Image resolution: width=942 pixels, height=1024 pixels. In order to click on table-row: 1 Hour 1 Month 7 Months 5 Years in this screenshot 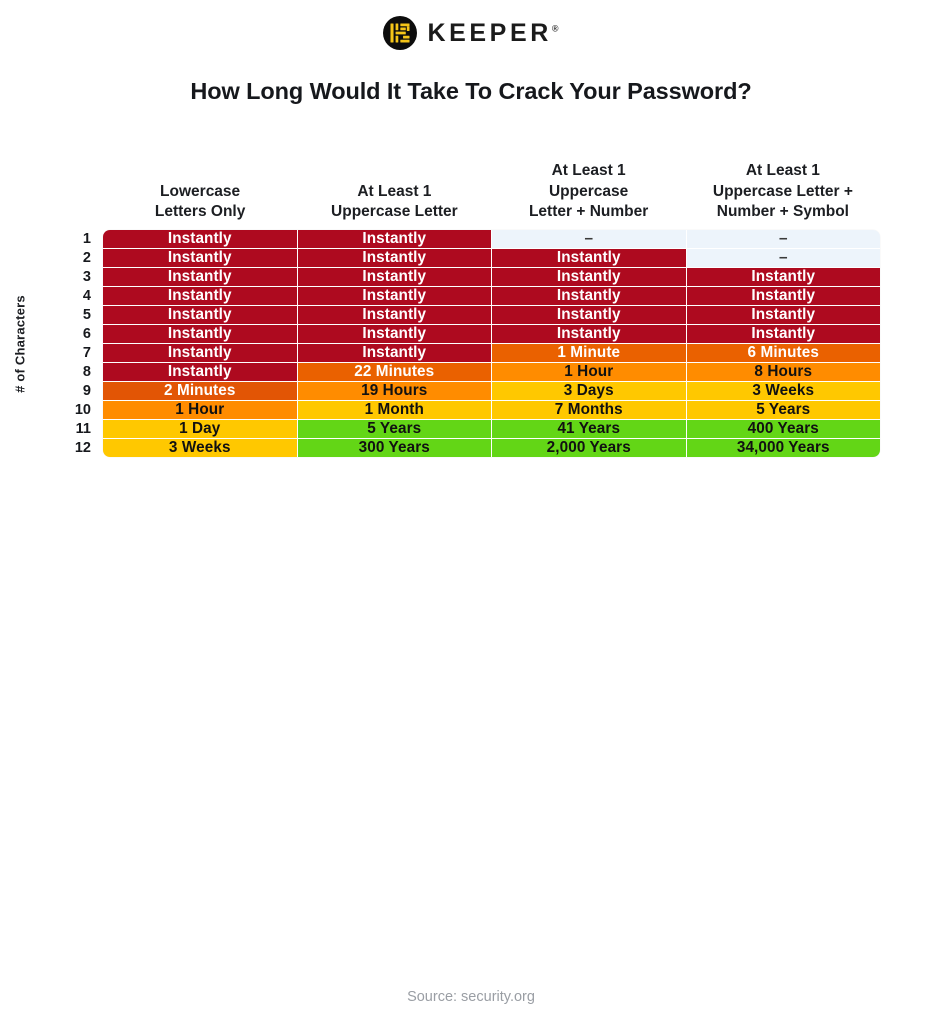, I will do `click(491, 410)`.